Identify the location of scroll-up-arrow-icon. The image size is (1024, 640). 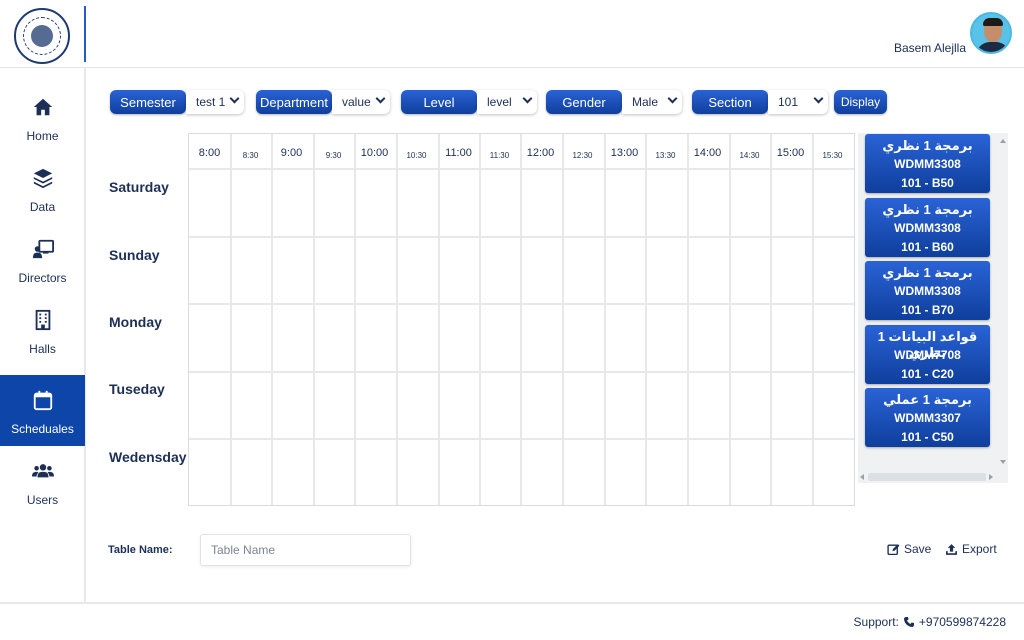
(1003, 141).